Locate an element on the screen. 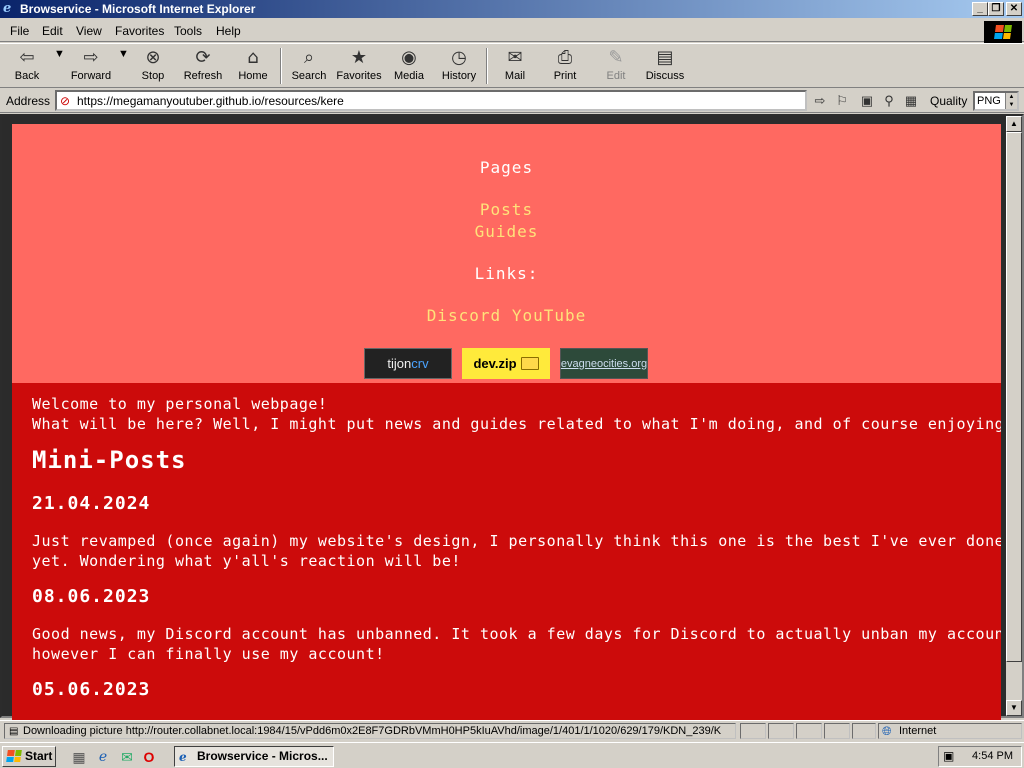 Image resolution: width=1024 pixels, height=768 pixels. discuss-button: ▤ Discuss is located at coordinates (665, 67).